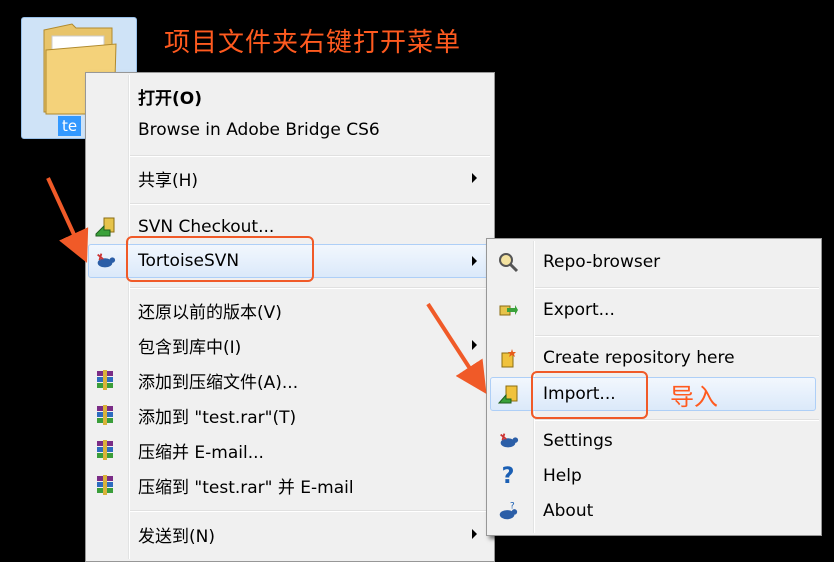  I want to click on arrow-to-tortoisesvn, so click(67, 220).